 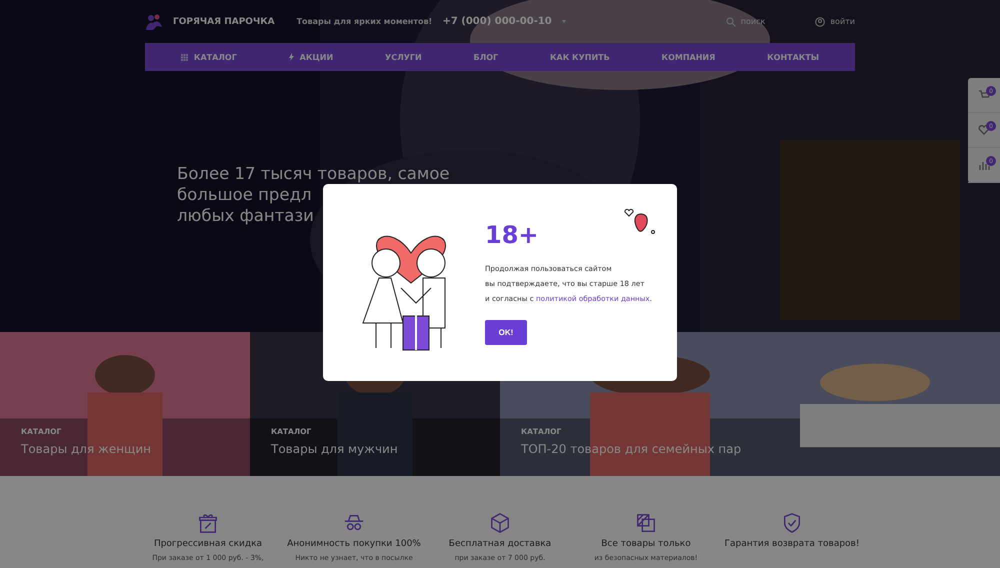 What do you see at coordinates (646, 523) in the screenshot?
I see `fabric-icon` at bounding box center [646, 523].